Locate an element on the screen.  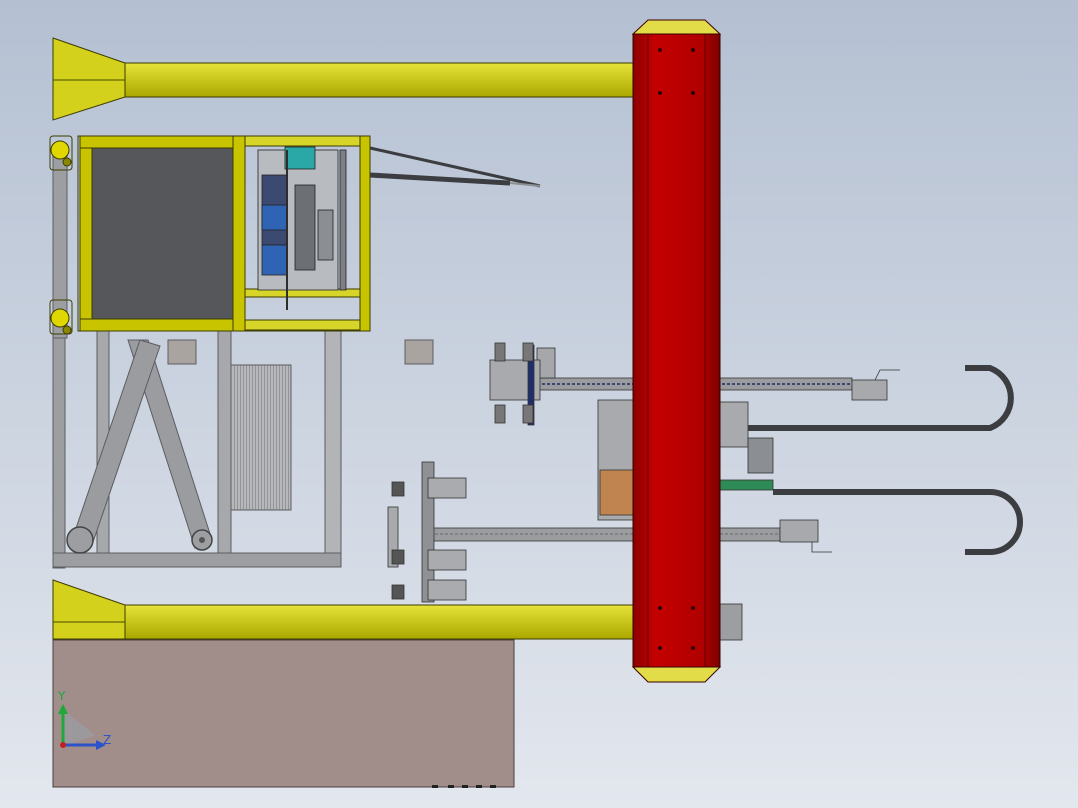
triad-z-label: Z is located at coordinates (107, 740).